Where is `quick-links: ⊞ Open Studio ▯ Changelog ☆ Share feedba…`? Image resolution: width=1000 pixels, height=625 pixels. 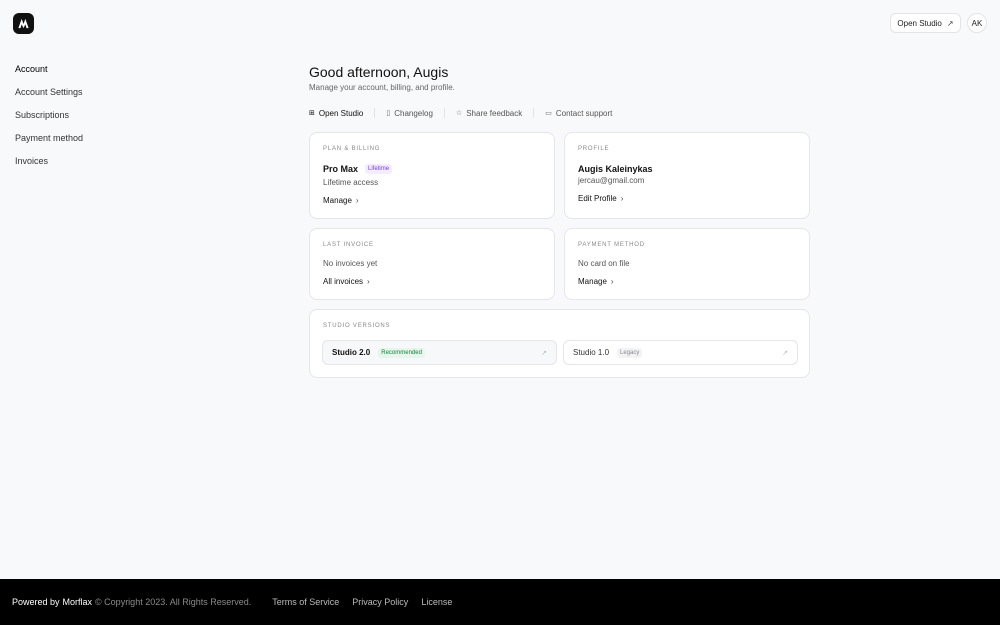 quick-links: ⊞ Open Studio ▯ Changelog ☆ Share feedba… is located at coordinates (560, 113).